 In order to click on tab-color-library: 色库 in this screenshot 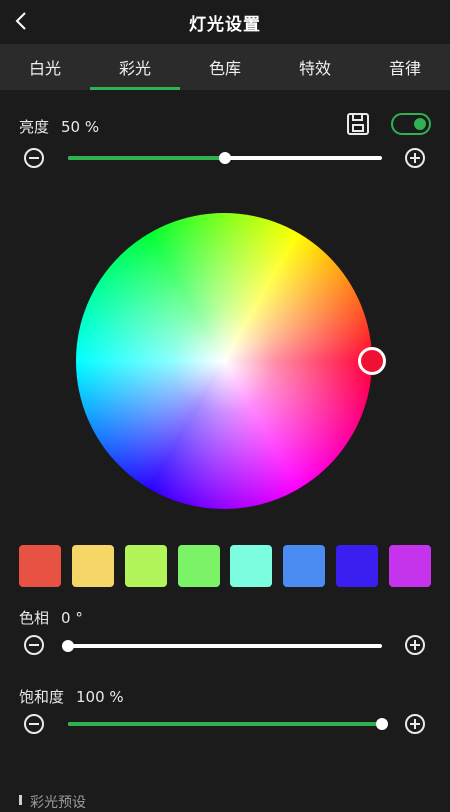, I will do `click(225, 67)`.